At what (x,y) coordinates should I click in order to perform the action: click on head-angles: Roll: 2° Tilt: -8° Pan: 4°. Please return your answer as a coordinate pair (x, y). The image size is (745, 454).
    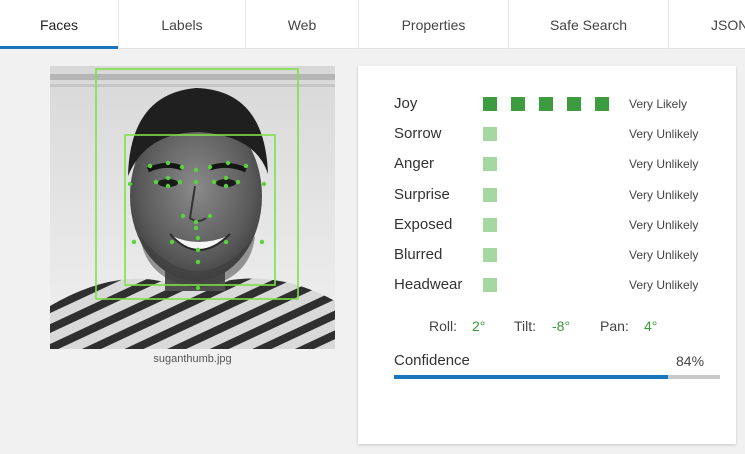
    Looking at the image, I should click on (547, 326).